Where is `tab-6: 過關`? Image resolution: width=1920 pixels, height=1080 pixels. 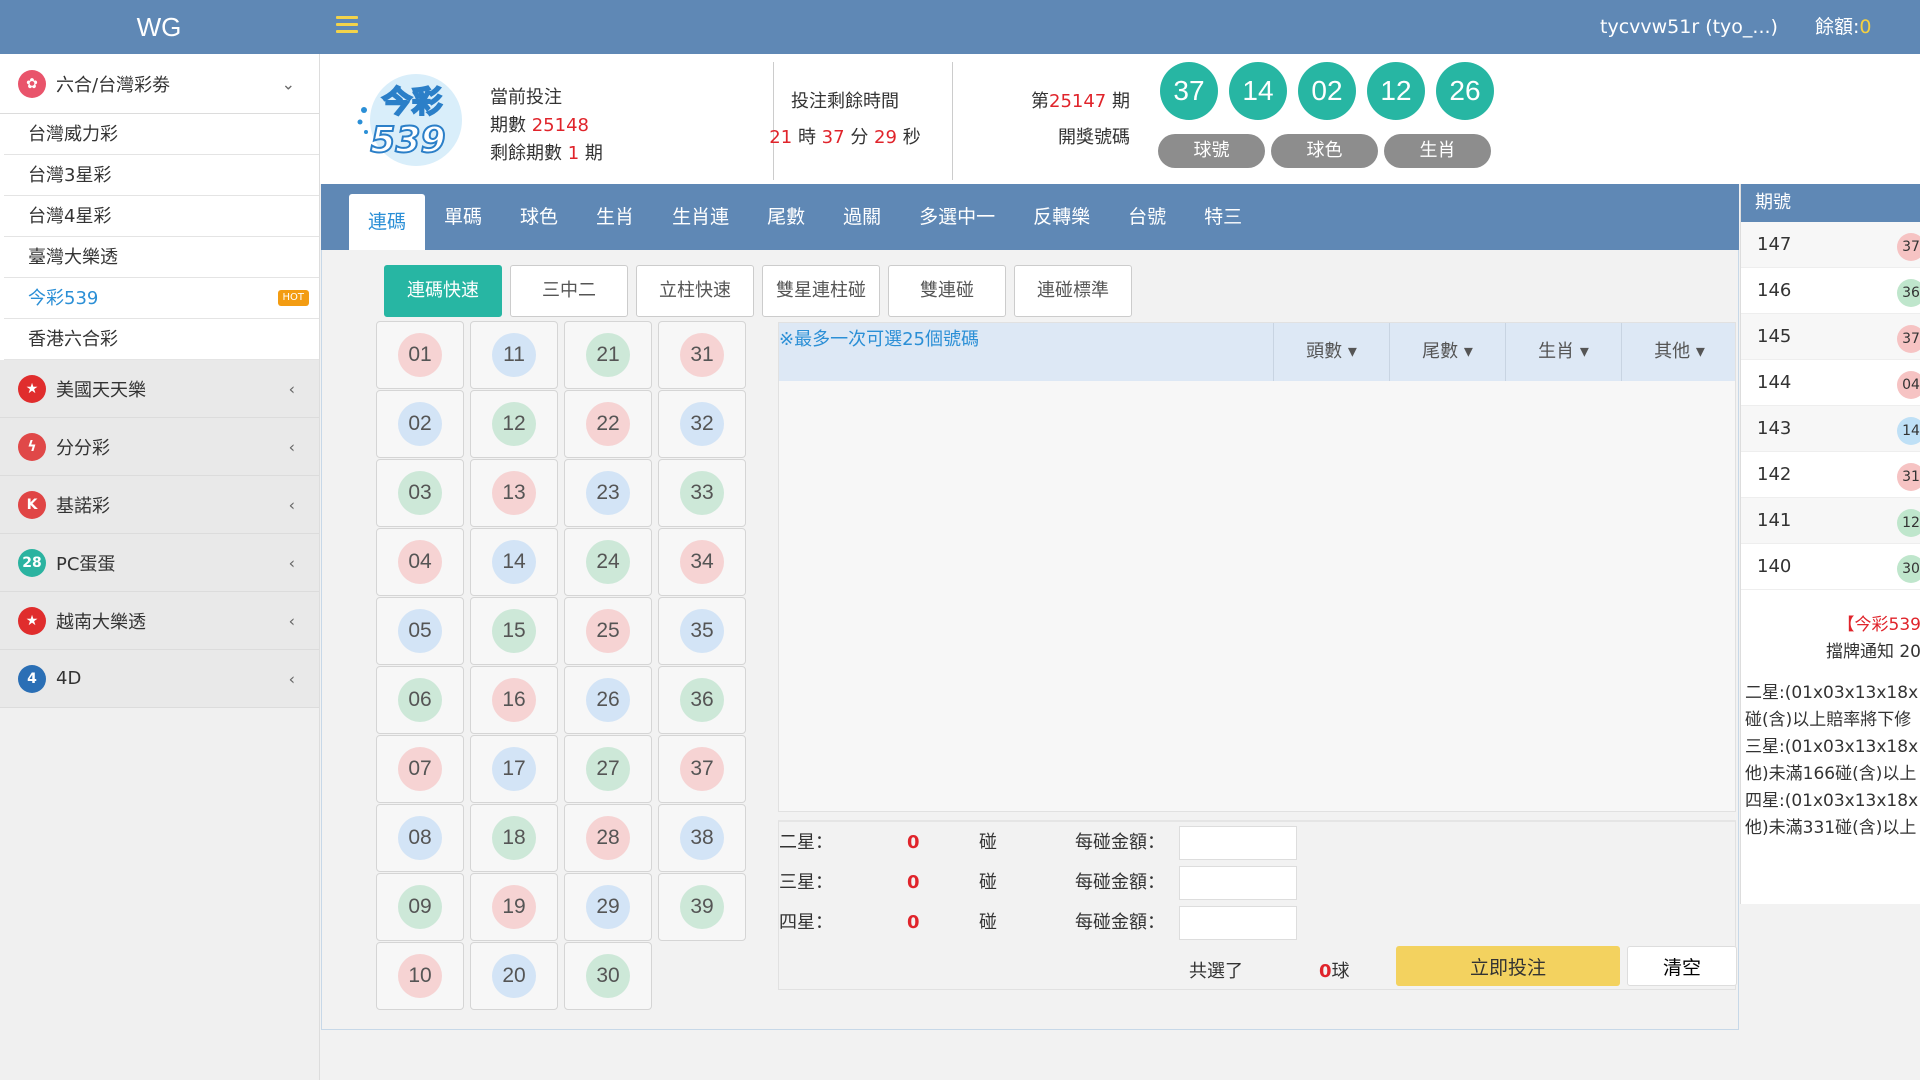
tab-6: 過關 is located at coordinates (862, 217).